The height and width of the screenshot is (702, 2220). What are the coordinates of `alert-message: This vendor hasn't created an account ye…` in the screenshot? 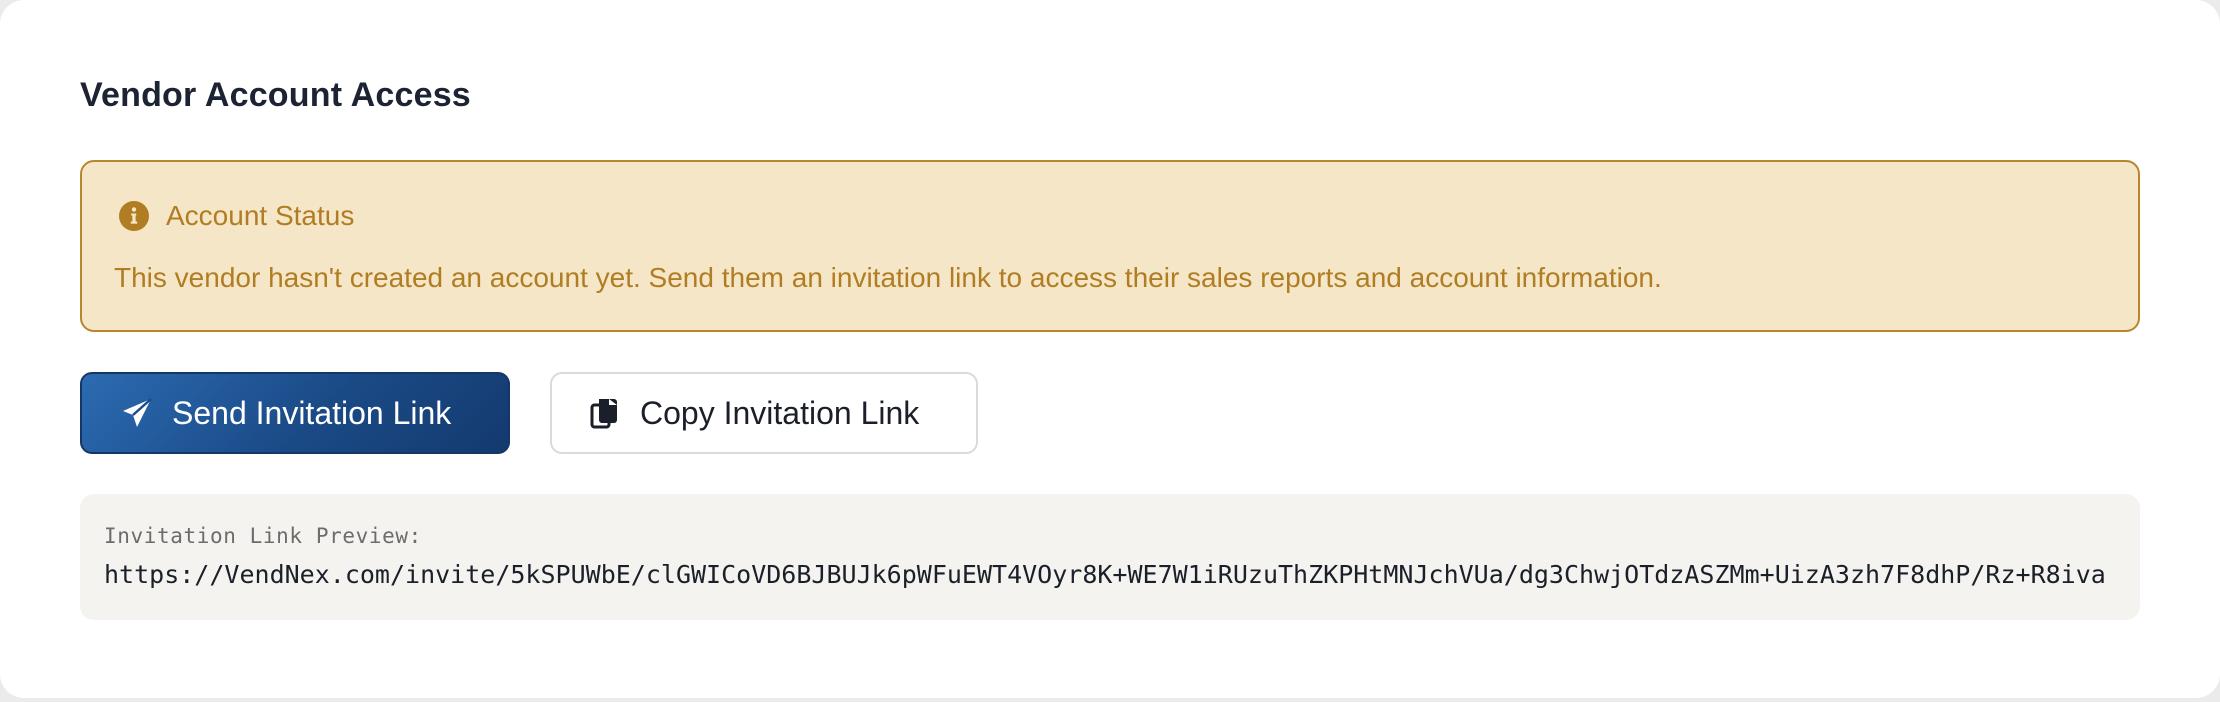 It's located at (888, 277).